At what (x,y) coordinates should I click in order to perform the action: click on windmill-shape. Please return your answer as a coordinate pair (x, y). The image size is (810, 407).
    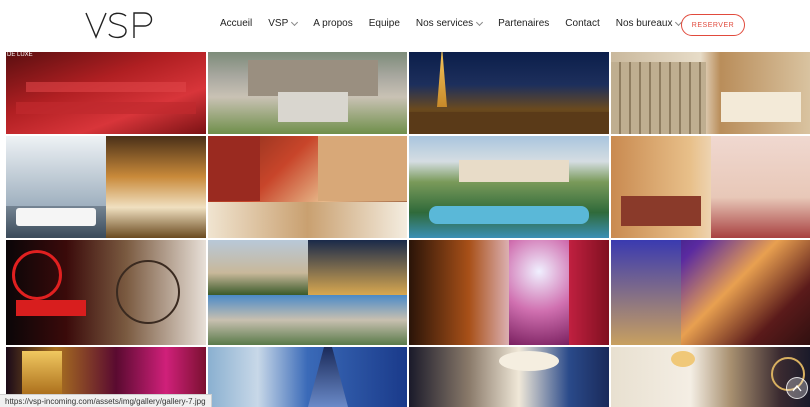
    Looking at the image, I should click on (37, 275).